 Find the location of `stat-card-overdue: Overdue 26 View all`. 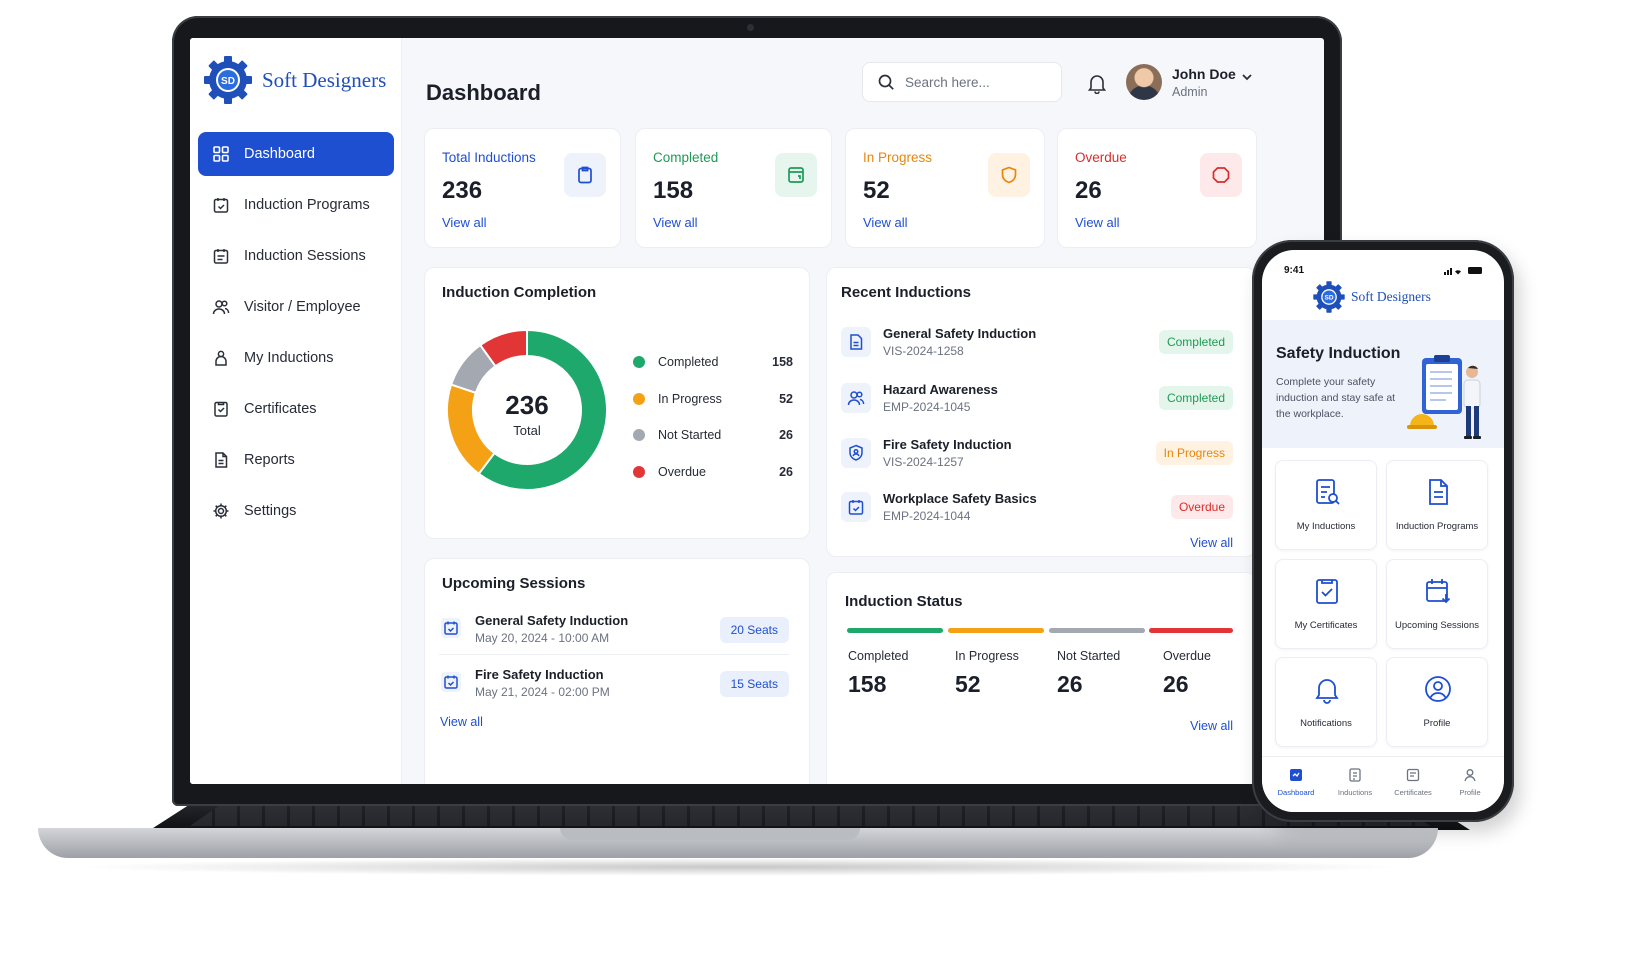

stat-card-overdue: Overdue 26 View all is located at coordinates (1157, 188).